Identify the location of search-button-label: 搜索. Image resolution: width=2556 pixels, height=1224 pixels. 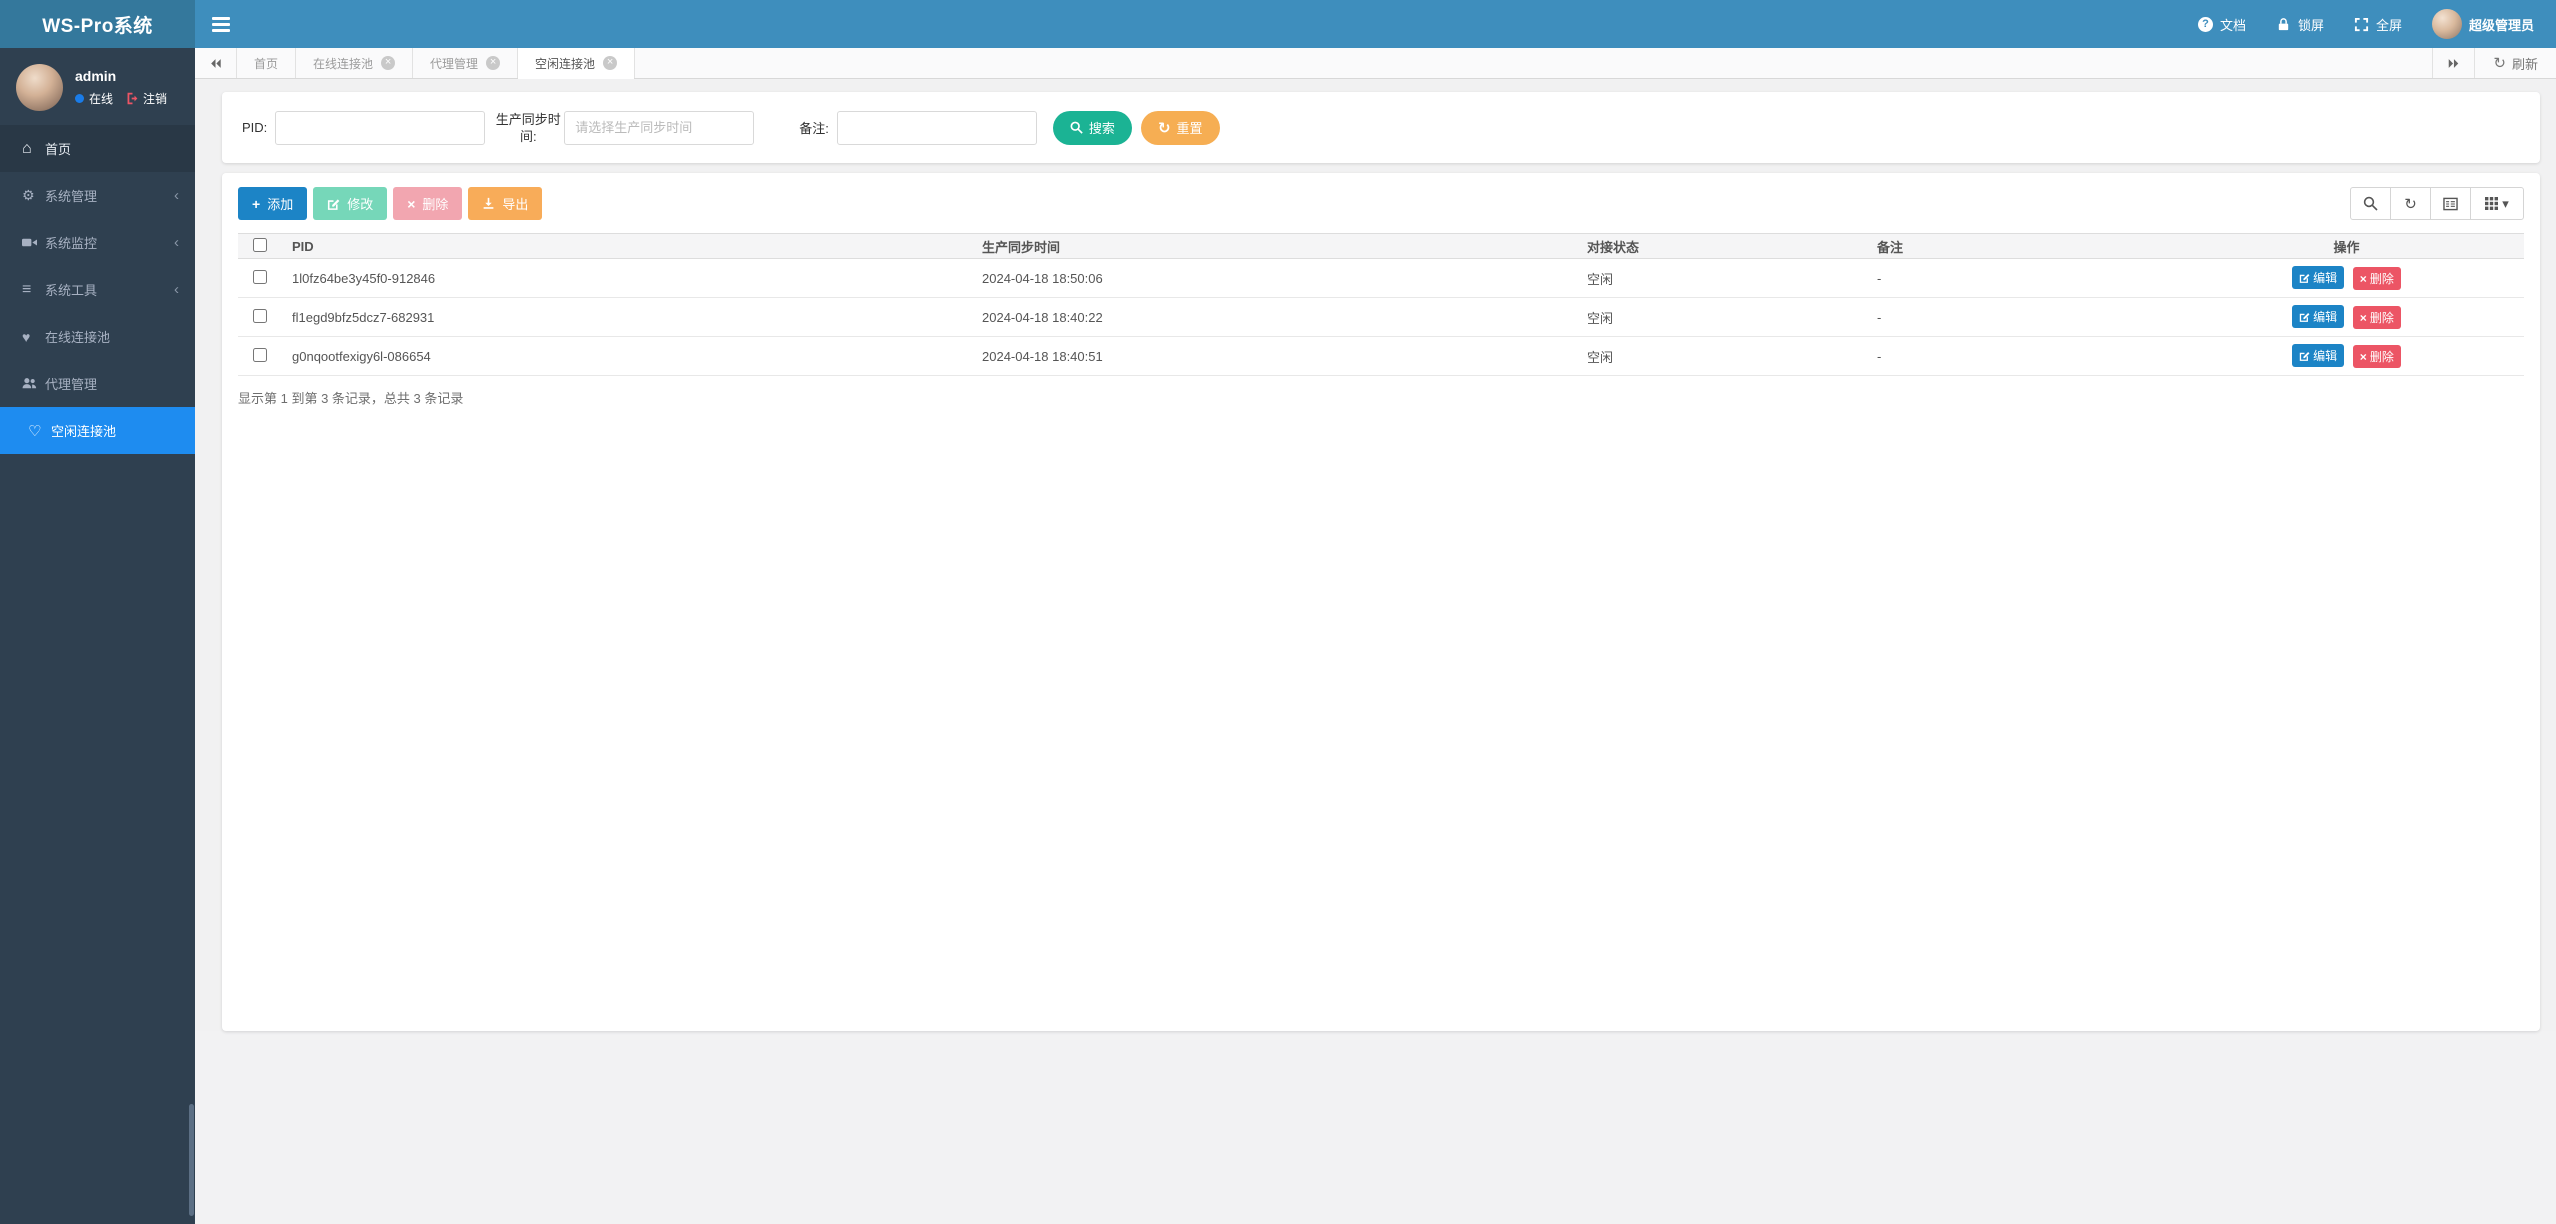
(1101, 128).